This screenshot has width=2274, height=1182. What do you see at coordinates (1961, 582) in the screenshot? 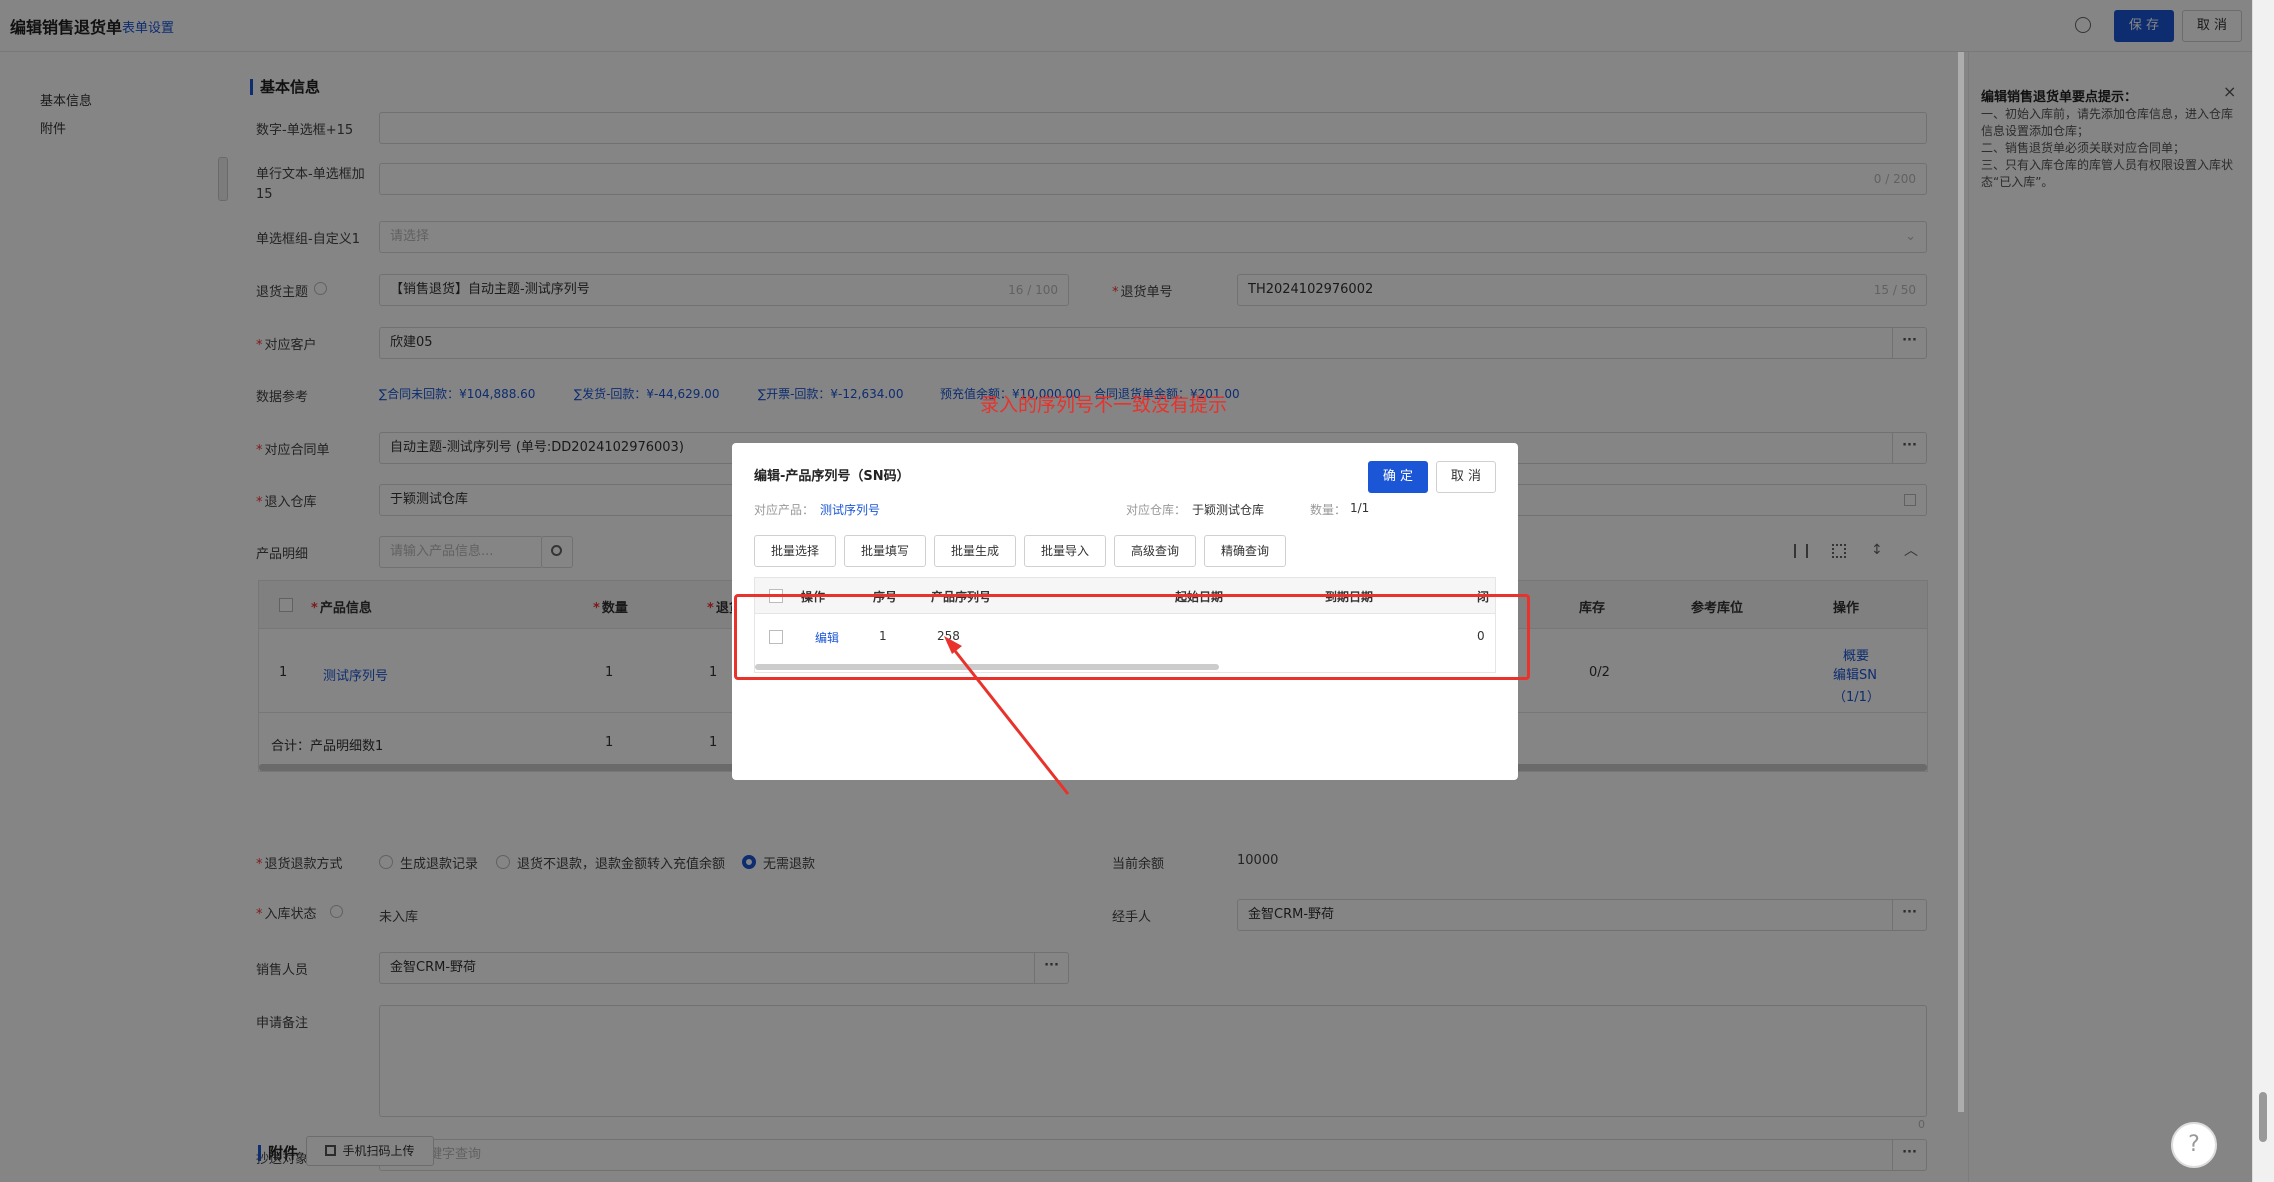
I see `main-scrollbar` at bounding box center [1961, 582].